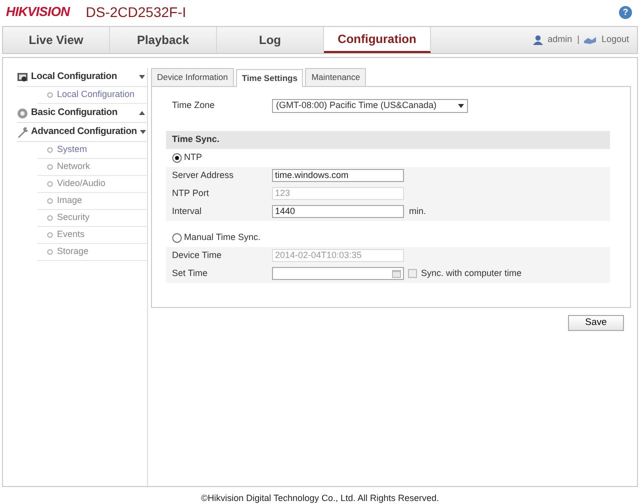 This screenshot has width=640, height=504. Describe the element at coordinates (163, 40) in the screenshot. I see `nav-tab: Playback` at that location.